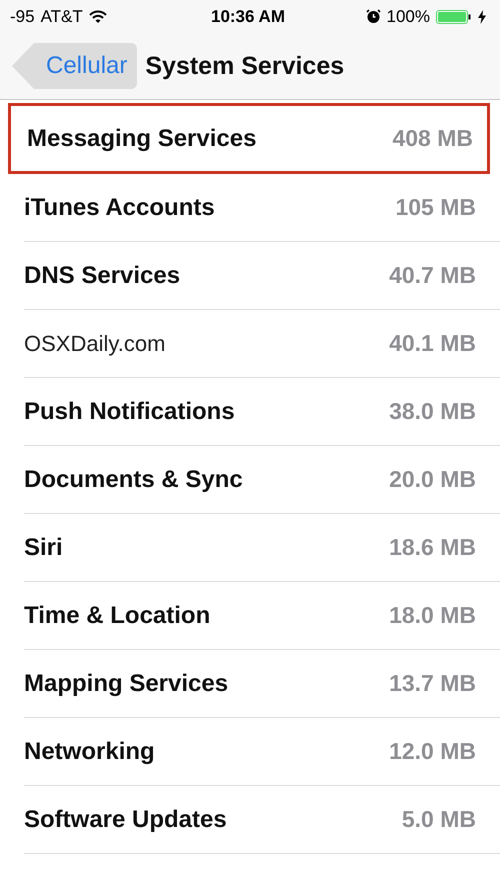  I want to click on data-usage: 12.0 MB, so click(432, 751).